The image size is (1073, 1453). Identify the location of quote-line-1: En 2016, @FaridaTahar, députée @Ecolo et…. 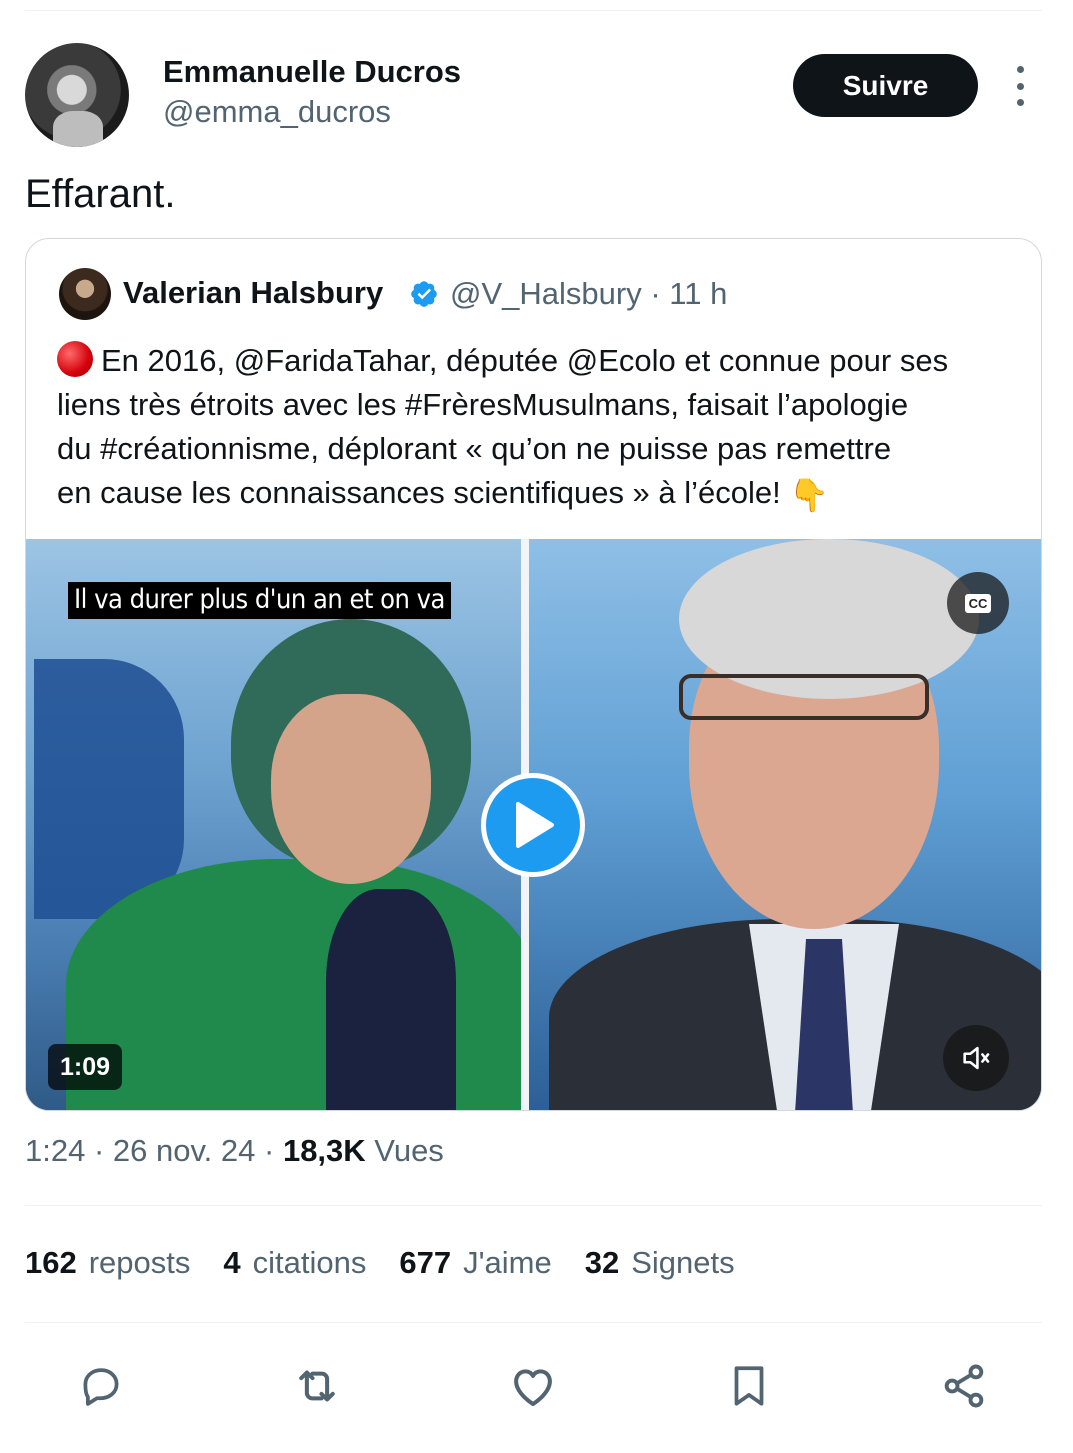
(525, 360).